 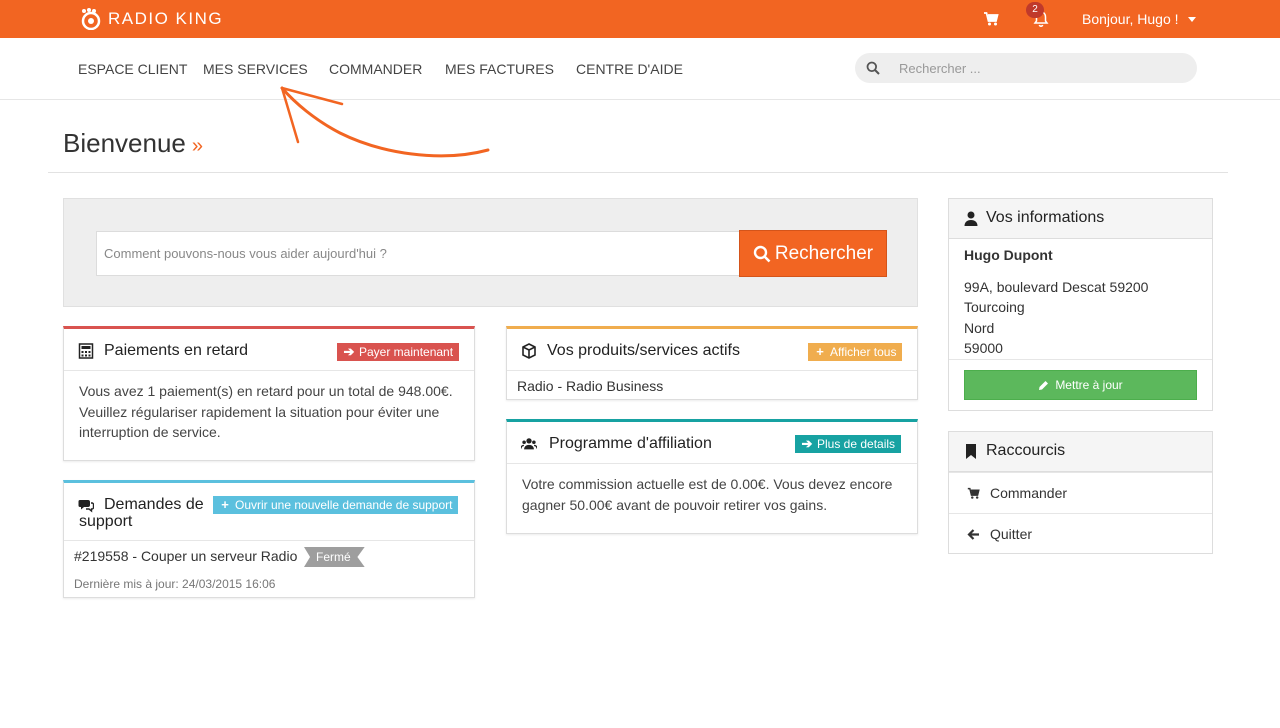 I want to click on update-info-label: Mettre à jour, so click(x=1089, y=385).